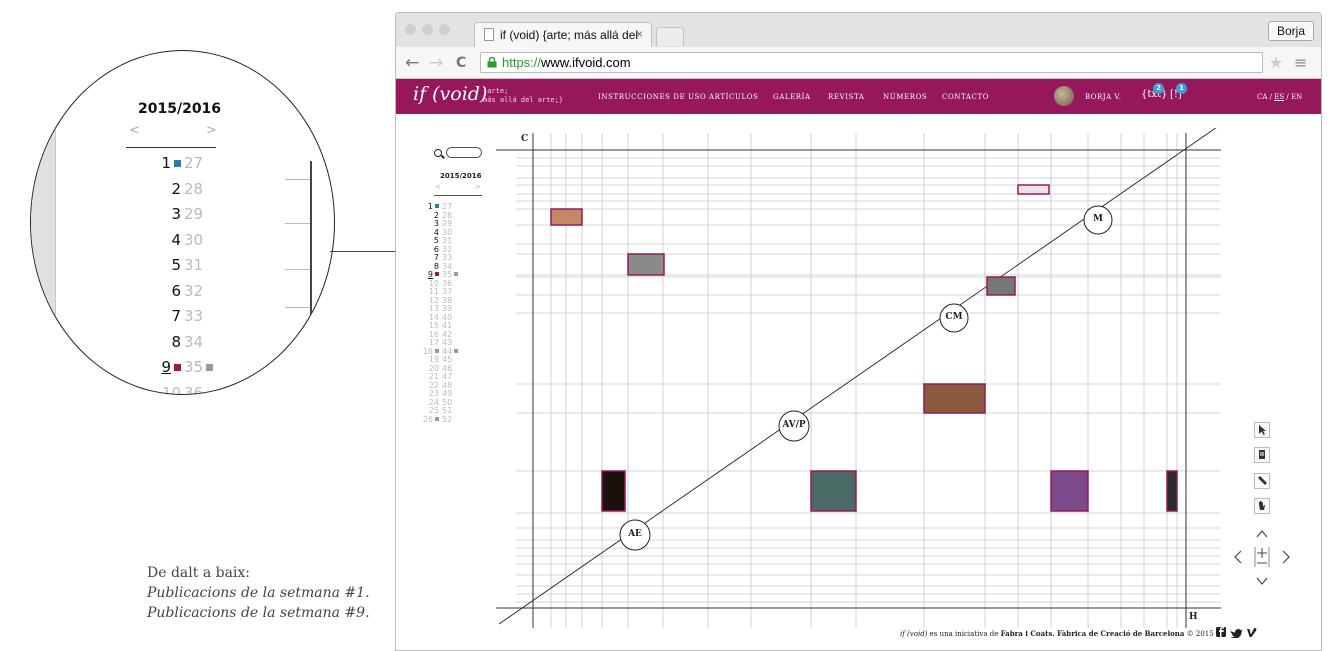  Describe the element at coordinates (871, 62) in the screenshot. I see `address-bar: https://www.ifvoid.com` at that location.